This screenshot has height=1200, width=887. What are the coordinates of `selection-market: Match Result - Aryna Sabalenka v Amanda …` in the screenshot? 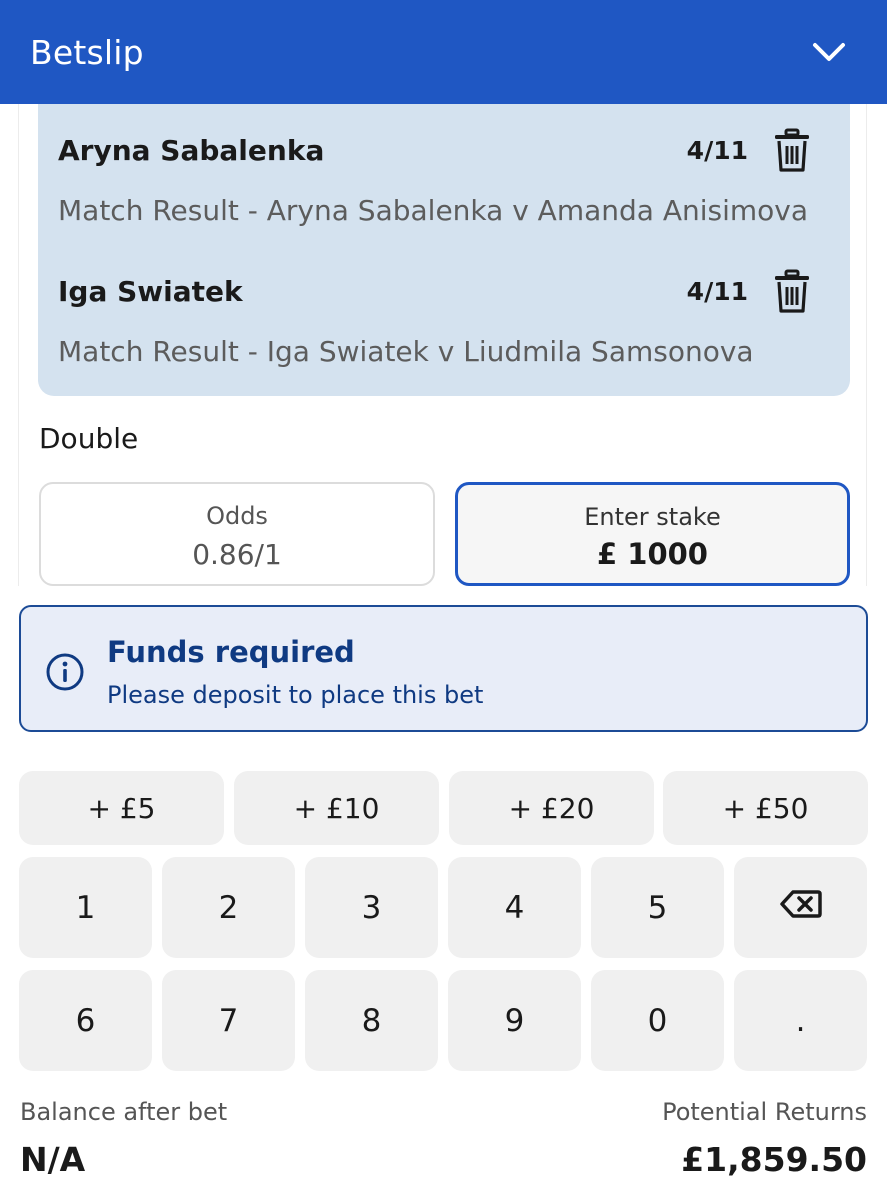 It's located at (433, 210).